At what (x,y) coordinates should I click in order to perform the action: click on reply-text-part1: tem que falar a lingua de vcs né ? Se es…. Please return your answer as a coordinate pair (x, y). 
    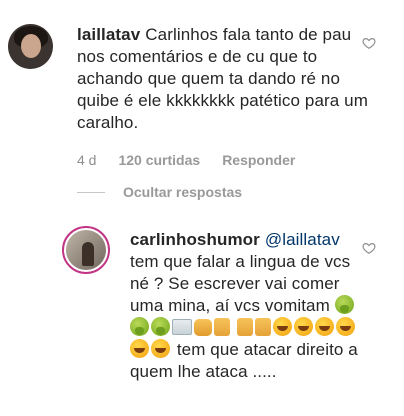
    Looking at the image, I should click on (240, 283).